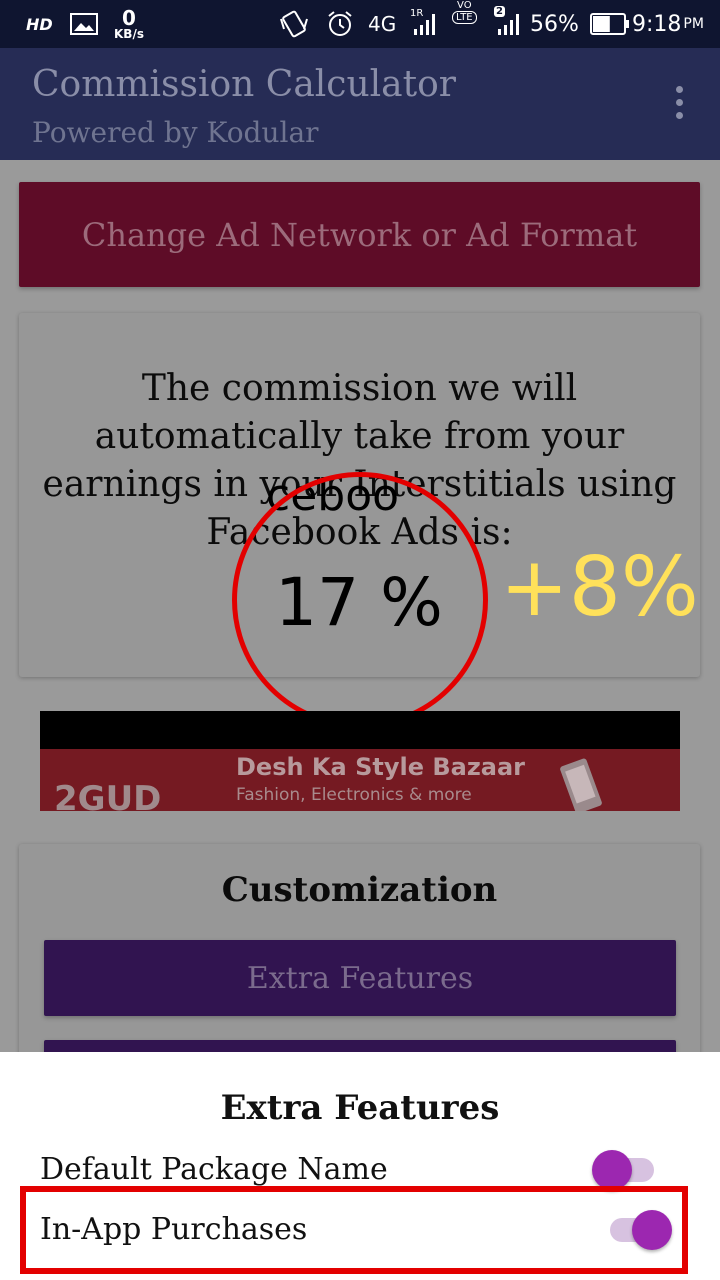 Image resolution: width=720 pixels, height=1280 pixels. I want to click on app-title: Commission Calculator, so click(244, 84).